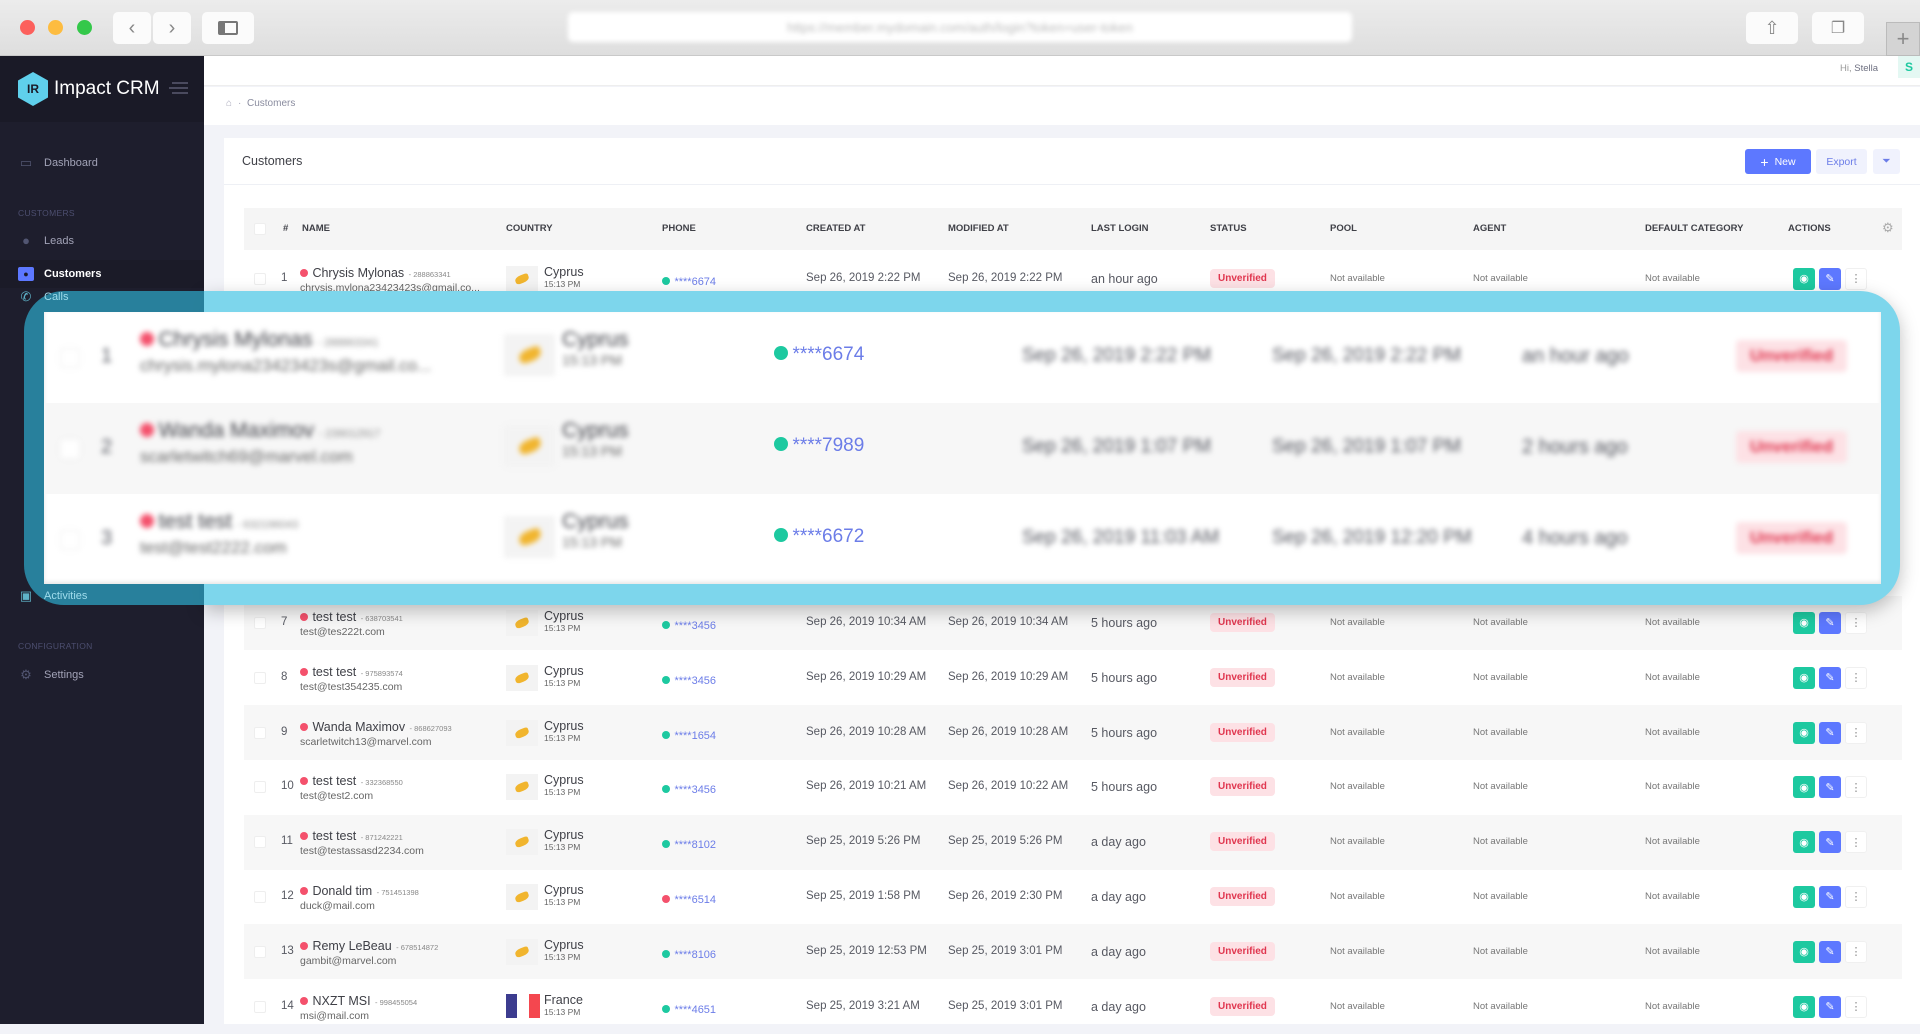 The image size is (1920, 1034). Describe the element at coordinates (178, 88) in the screenshot. I see `menu-toggle-icon` at that location.